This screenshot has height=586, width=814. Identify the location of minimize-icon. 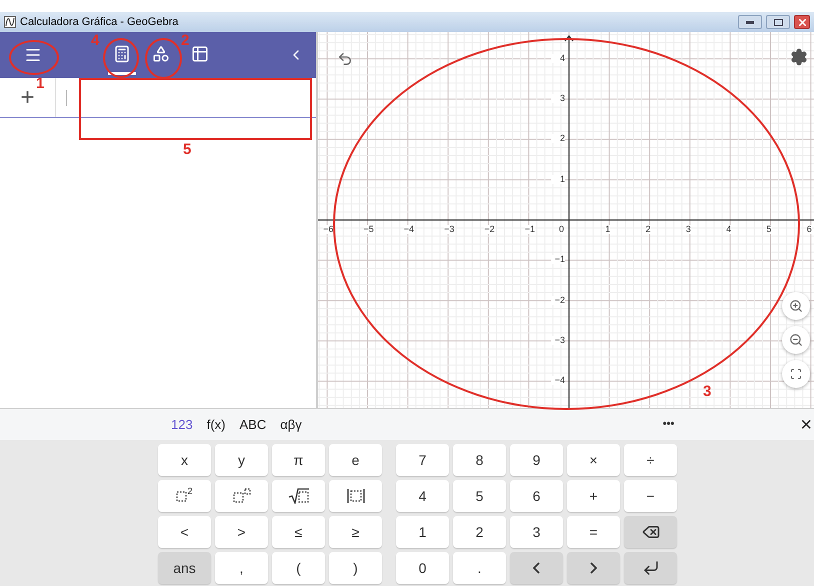
(750, 22).